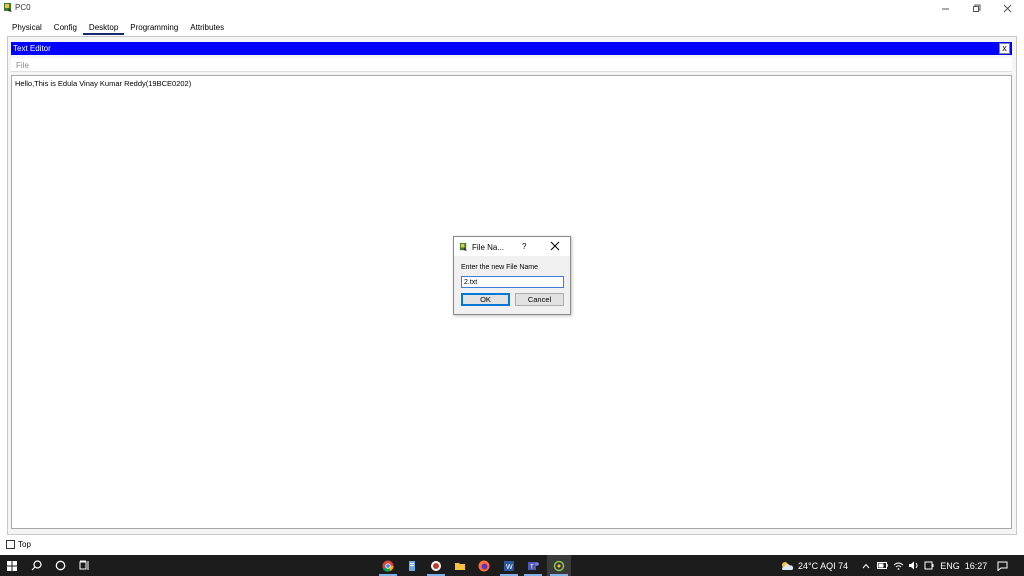  I want to click on device-icon, so click(928, 565).